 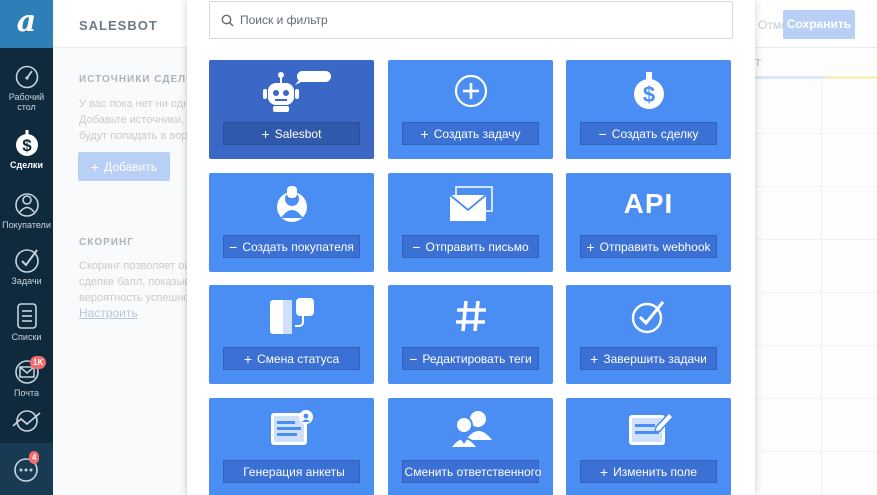 I want to click on tile-create-customer-button: − Создать покупателя, so click(x=291, y=246).